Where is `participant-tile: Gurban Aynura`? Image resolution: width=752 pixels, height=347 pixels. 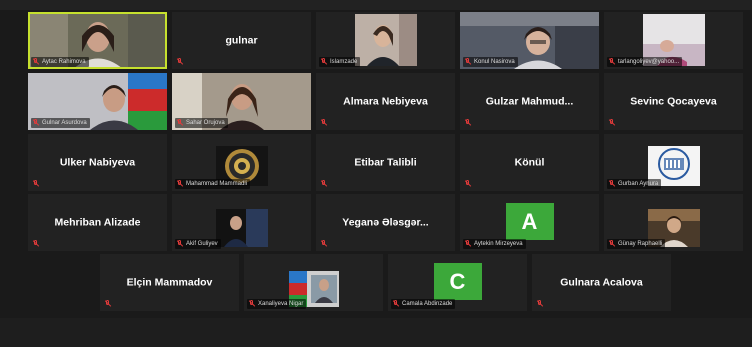 participant-tile: Gurban Aynura is located at coordinates (673, 162).